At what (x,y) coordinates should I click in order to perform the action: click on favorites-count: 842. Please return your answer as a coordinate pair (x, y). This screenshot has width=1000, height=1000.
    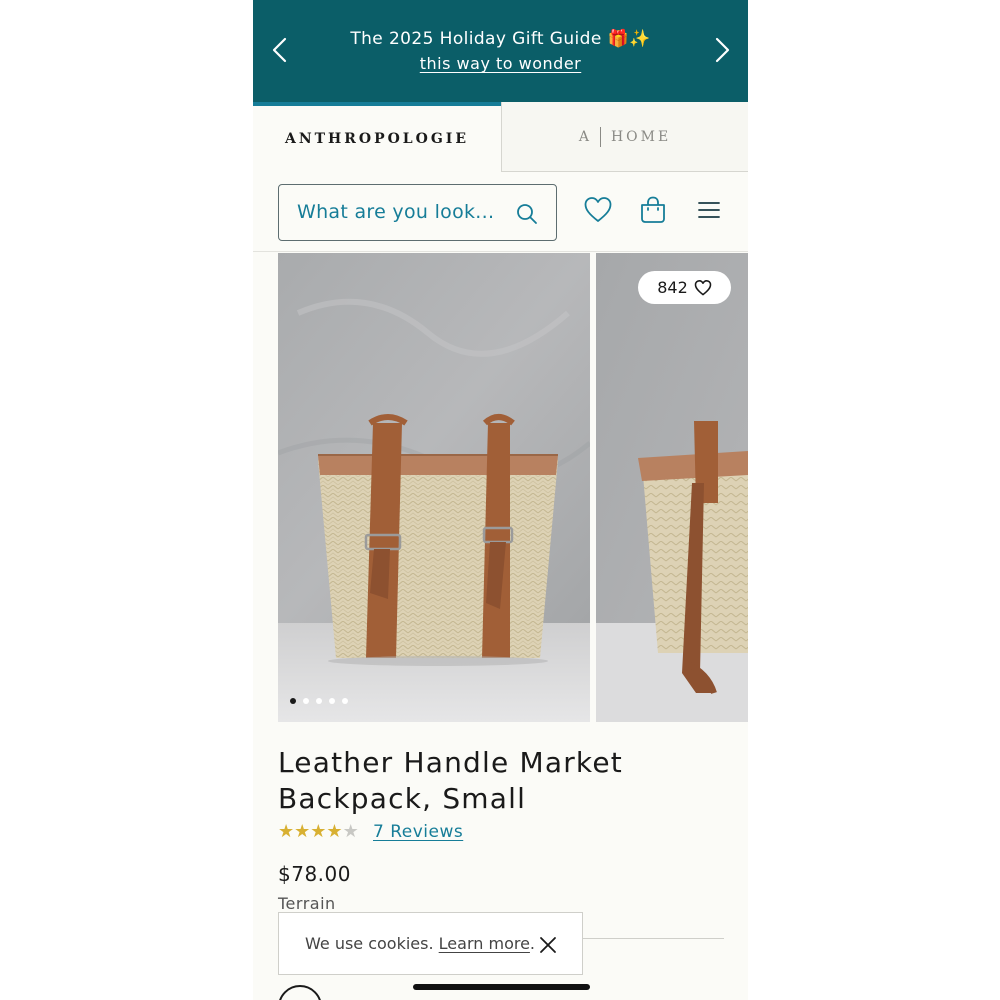
    Looking at the image, I should click on (672, 287).